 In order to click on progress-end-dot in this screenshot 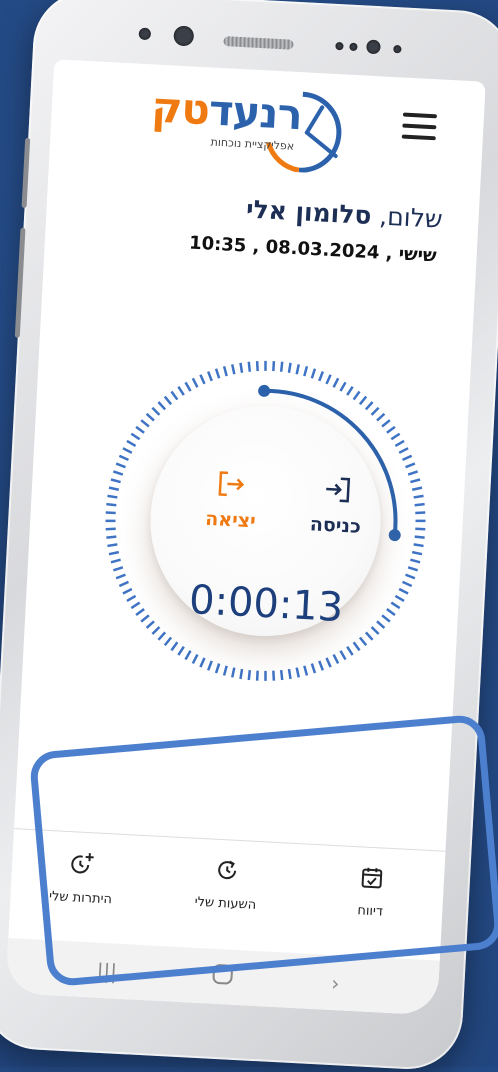, I will do `click(394, 535)`.